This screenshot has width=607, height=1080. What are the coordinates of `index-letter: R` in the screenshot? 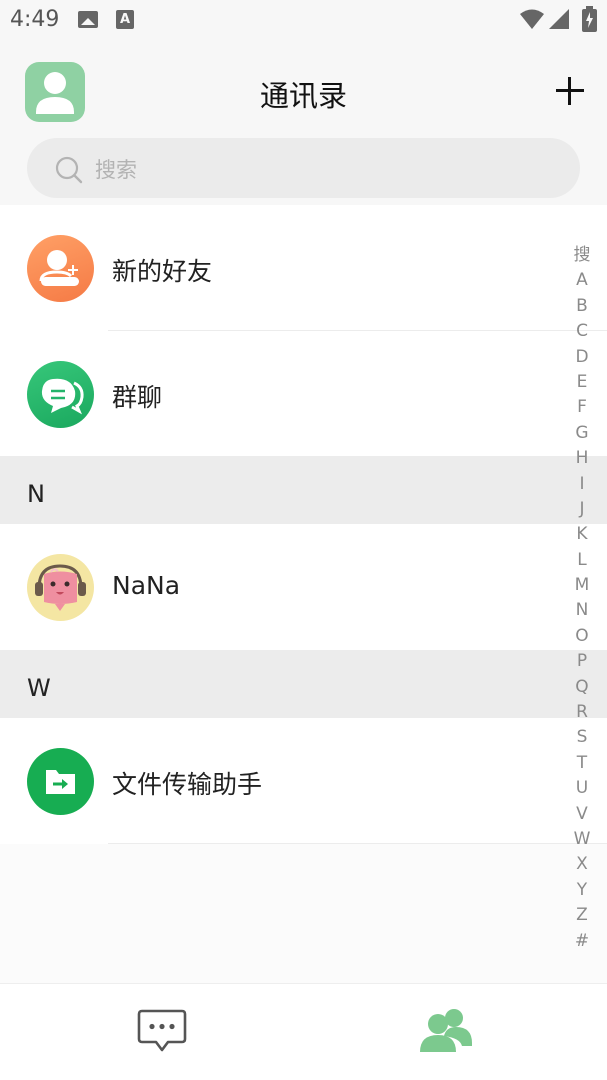 It's located at (582, 712).